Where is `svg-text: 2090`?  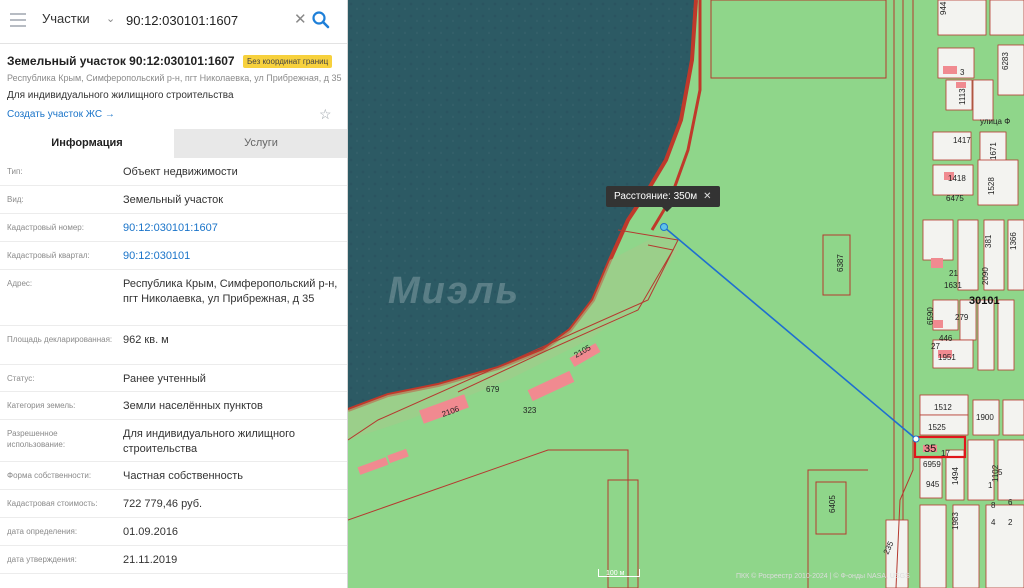
svg-text: 2090 is located at coordinates (985, 276).